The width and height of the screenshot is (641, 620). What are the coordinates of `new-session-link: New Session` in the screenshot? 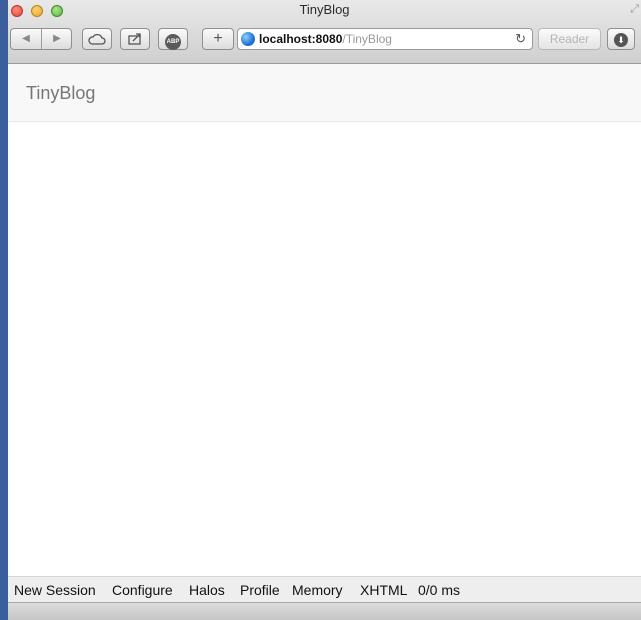 It's located at (55, 590).